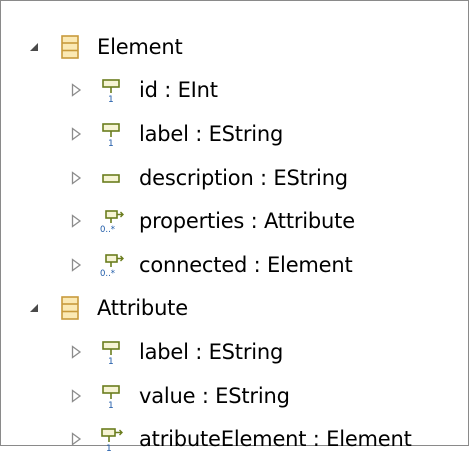  What do you see at coordinates (234, 91) in the screenshot?
I see `tree-node-feature-id: 1 id : EInt` at bounding box center [234, 91].